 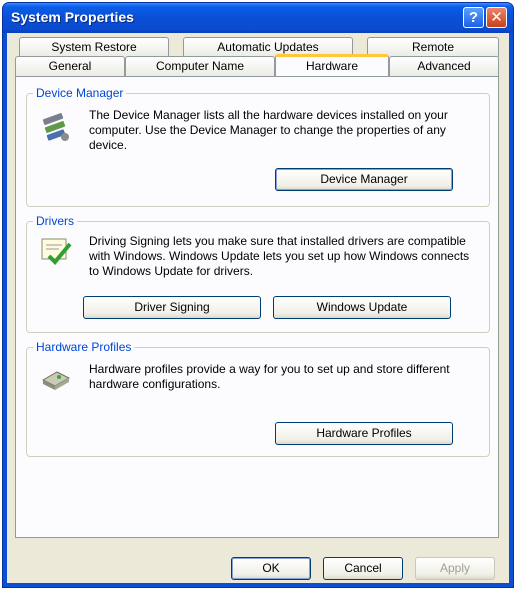 I want to click on hardware-profiles-icon, so click(x=56, y=380).